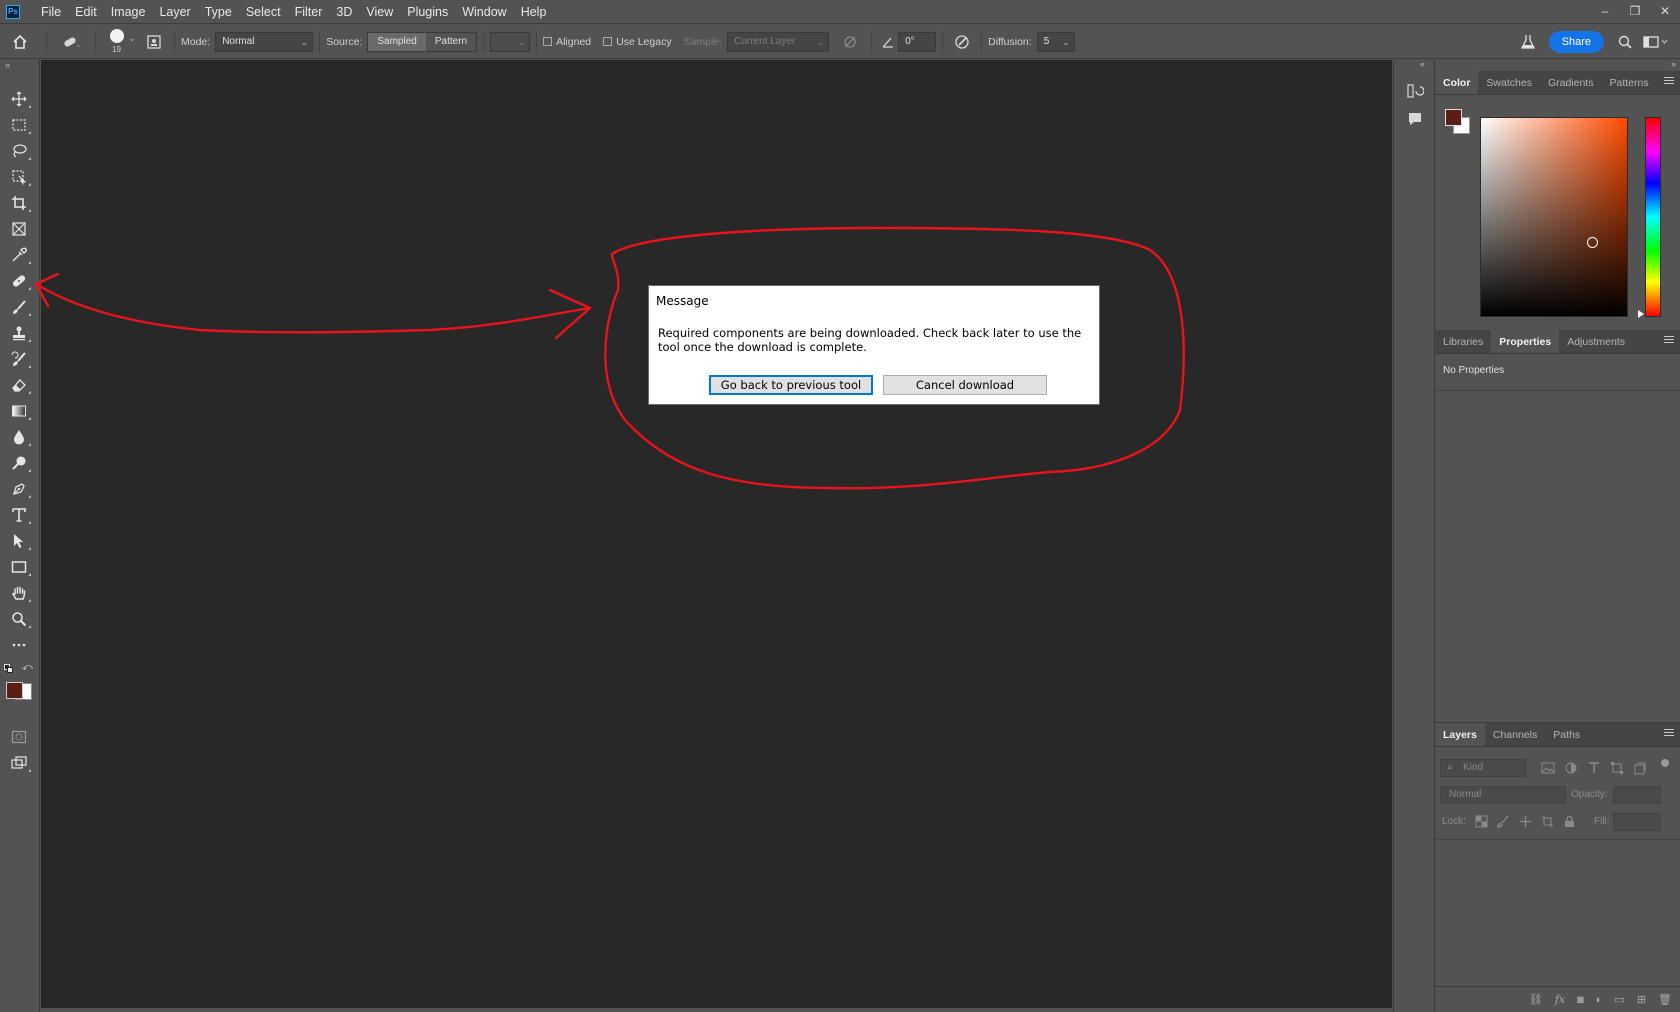 The width and height of the screenshot is (1680, 1012). What do you see at coordinates (86, 12) in the screenshot?
I see `menu-edit: Edit` at bounding box center [86, 12].